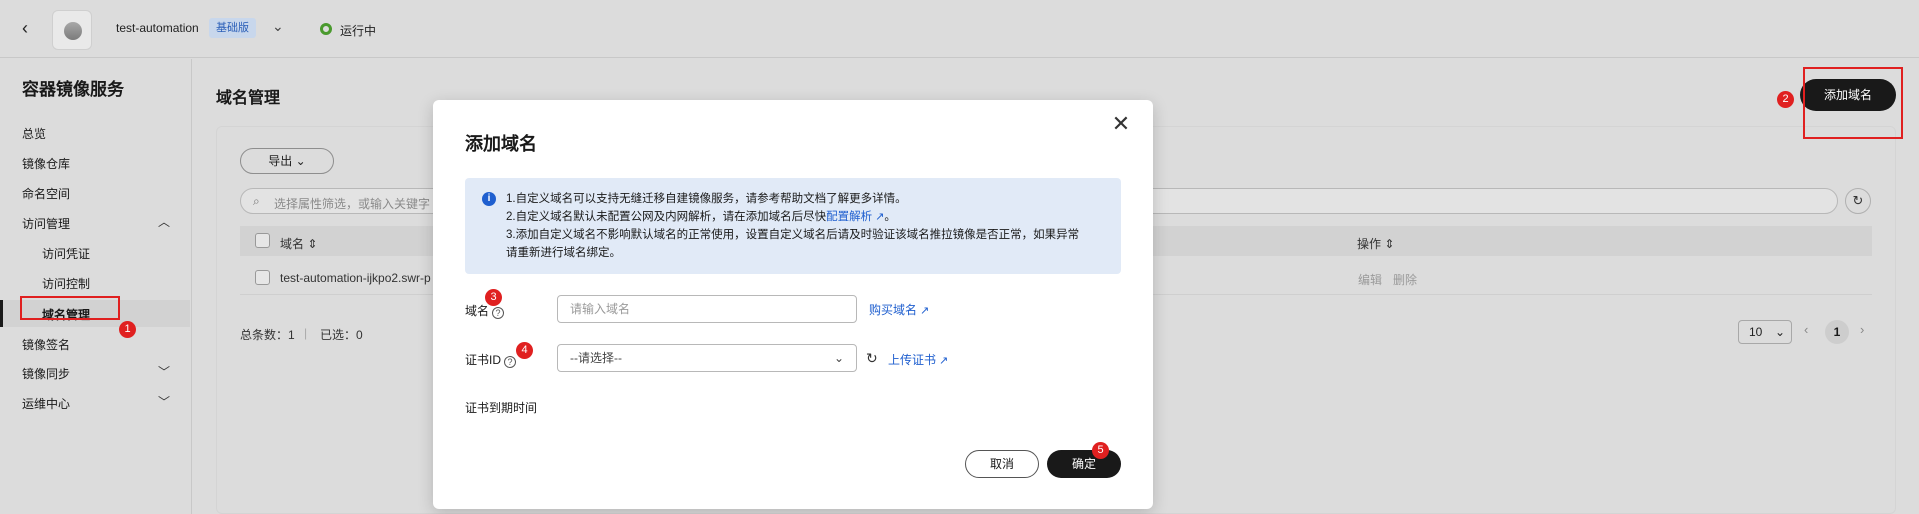  I want to click on sidebar-item-access-control: 访问控制, so click(66, 283).